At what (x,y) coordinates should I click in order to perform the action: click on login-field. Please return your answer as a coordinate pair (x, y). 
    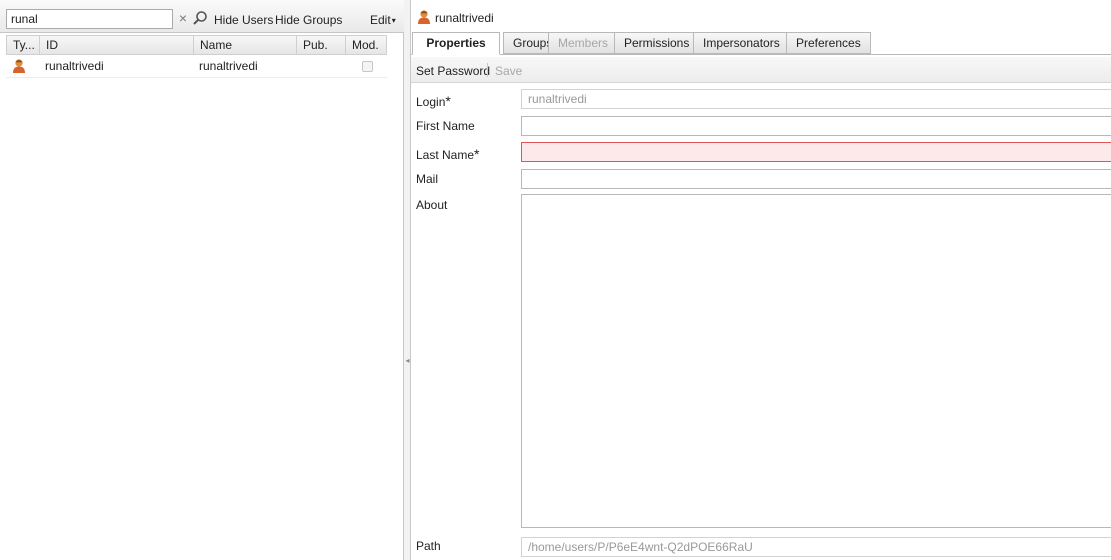
    Looking at the image, I should click on (816, 99).